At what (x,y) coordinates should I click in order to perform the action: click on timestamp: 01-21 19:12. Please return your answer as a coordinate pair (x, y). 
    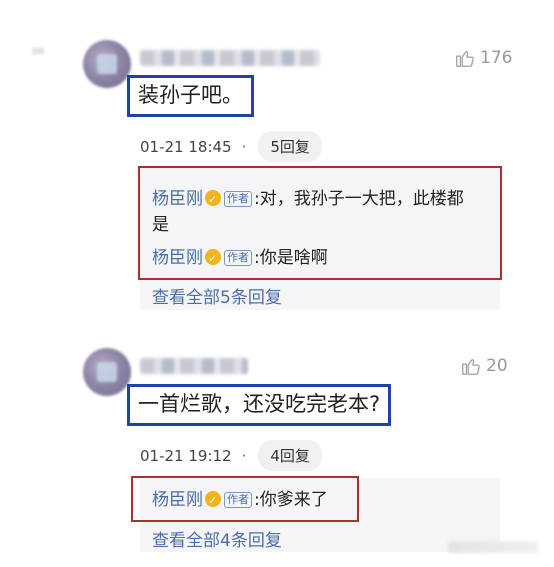
    Looking at the image, I should click on (186, 455).